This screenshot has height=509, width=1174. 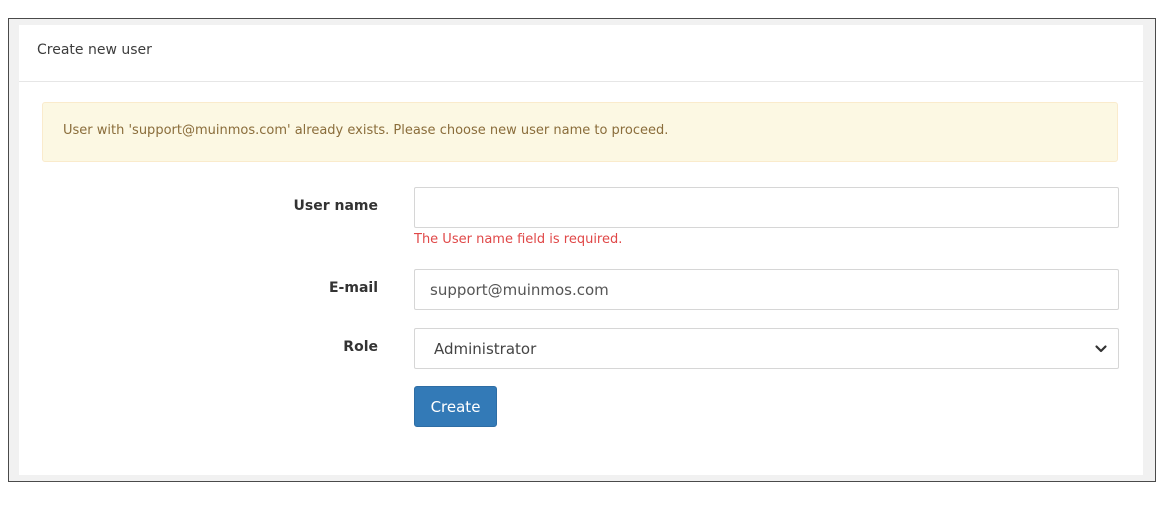 What do you see at coordinates (353, 288) in the screenshot?
I see `email-label: E-mail` at bounding box center [353, 288].